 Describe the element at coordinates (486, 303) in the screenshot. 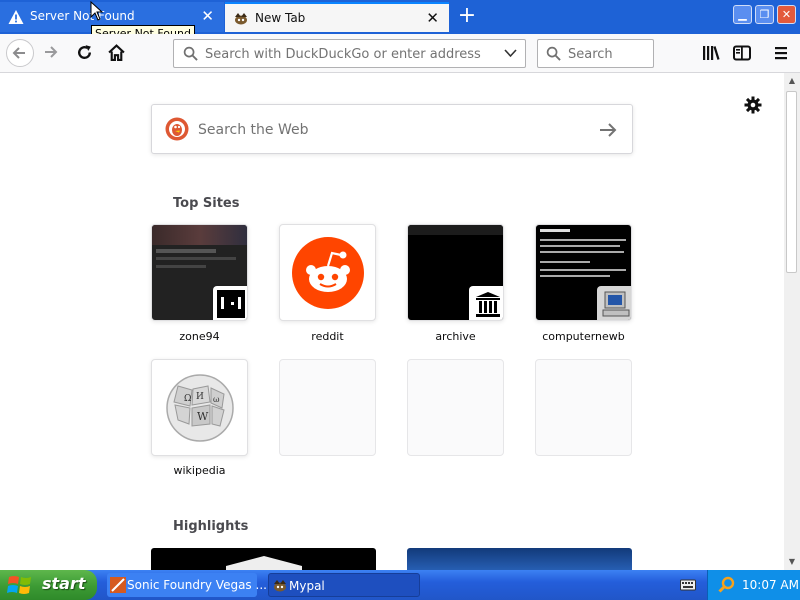

I see `archive-favicon` at that location.